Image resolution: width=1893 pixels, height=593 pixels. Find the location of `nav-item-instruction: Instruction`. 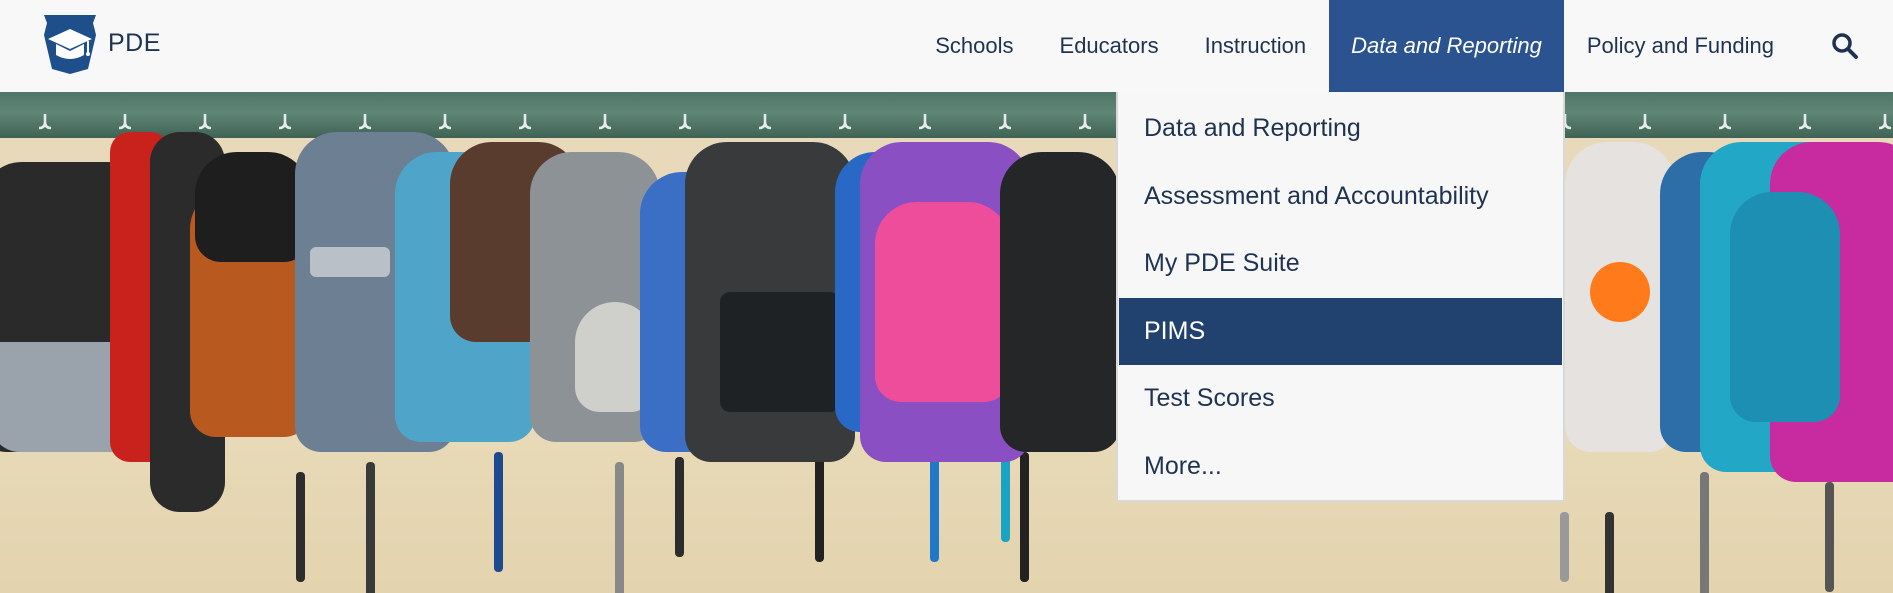

nav-item-instruction: Instruction is located at coordinates (1256, 46).